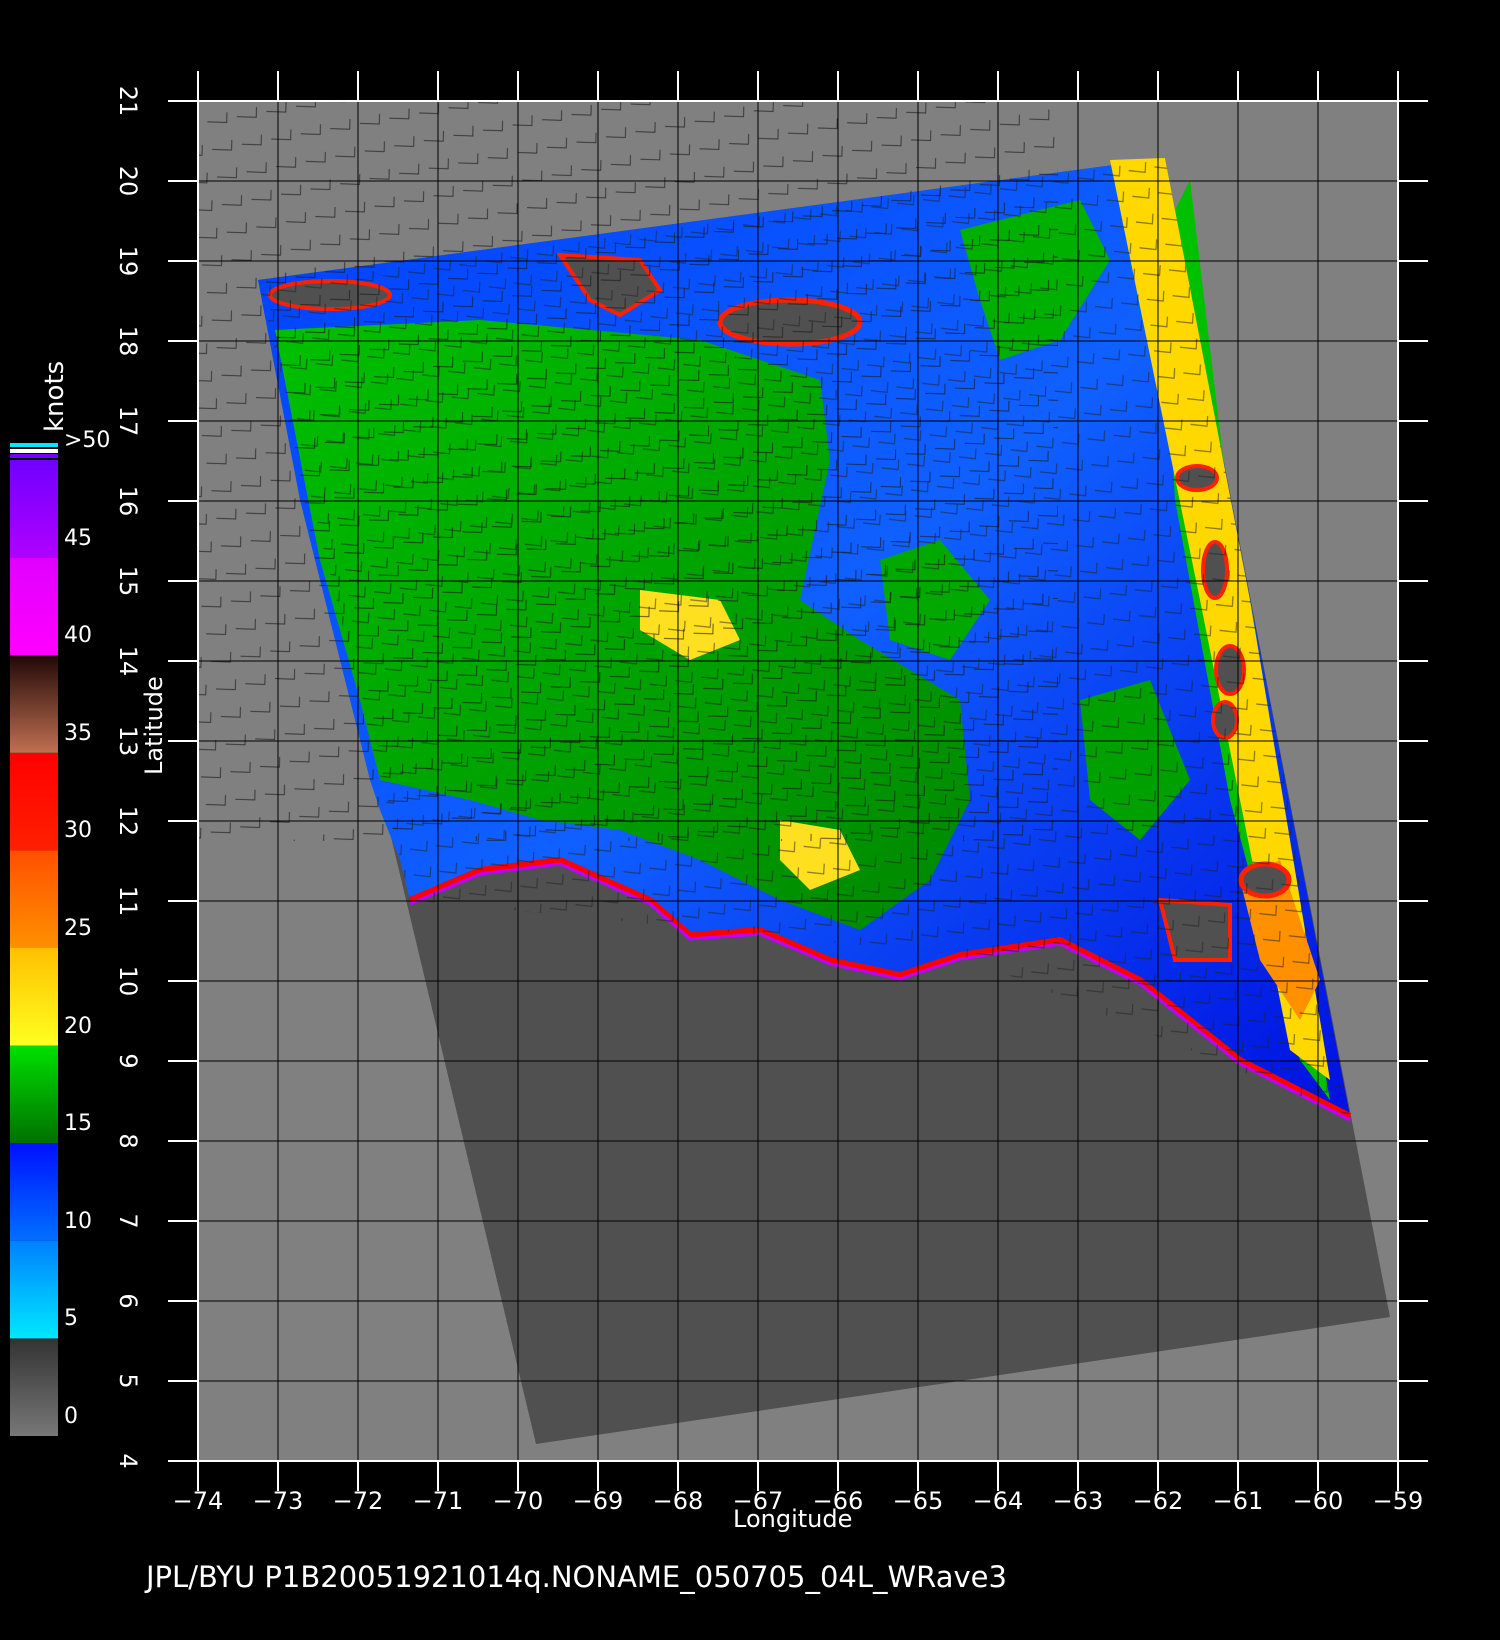  I want to click on y-tick-label: 20, so click(128, 181).